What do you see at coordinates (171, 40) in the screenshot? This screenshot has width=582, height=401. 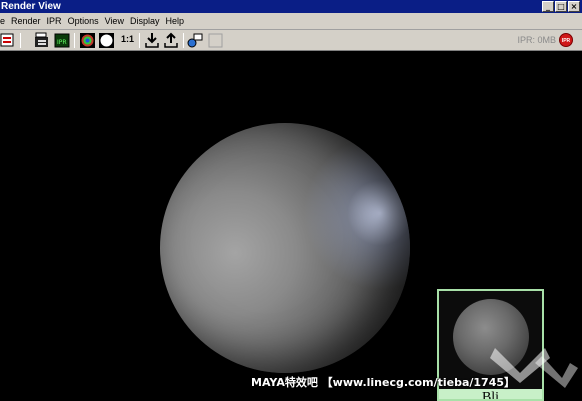 I see `remove-image-icon` at bounding box center [171, 40].